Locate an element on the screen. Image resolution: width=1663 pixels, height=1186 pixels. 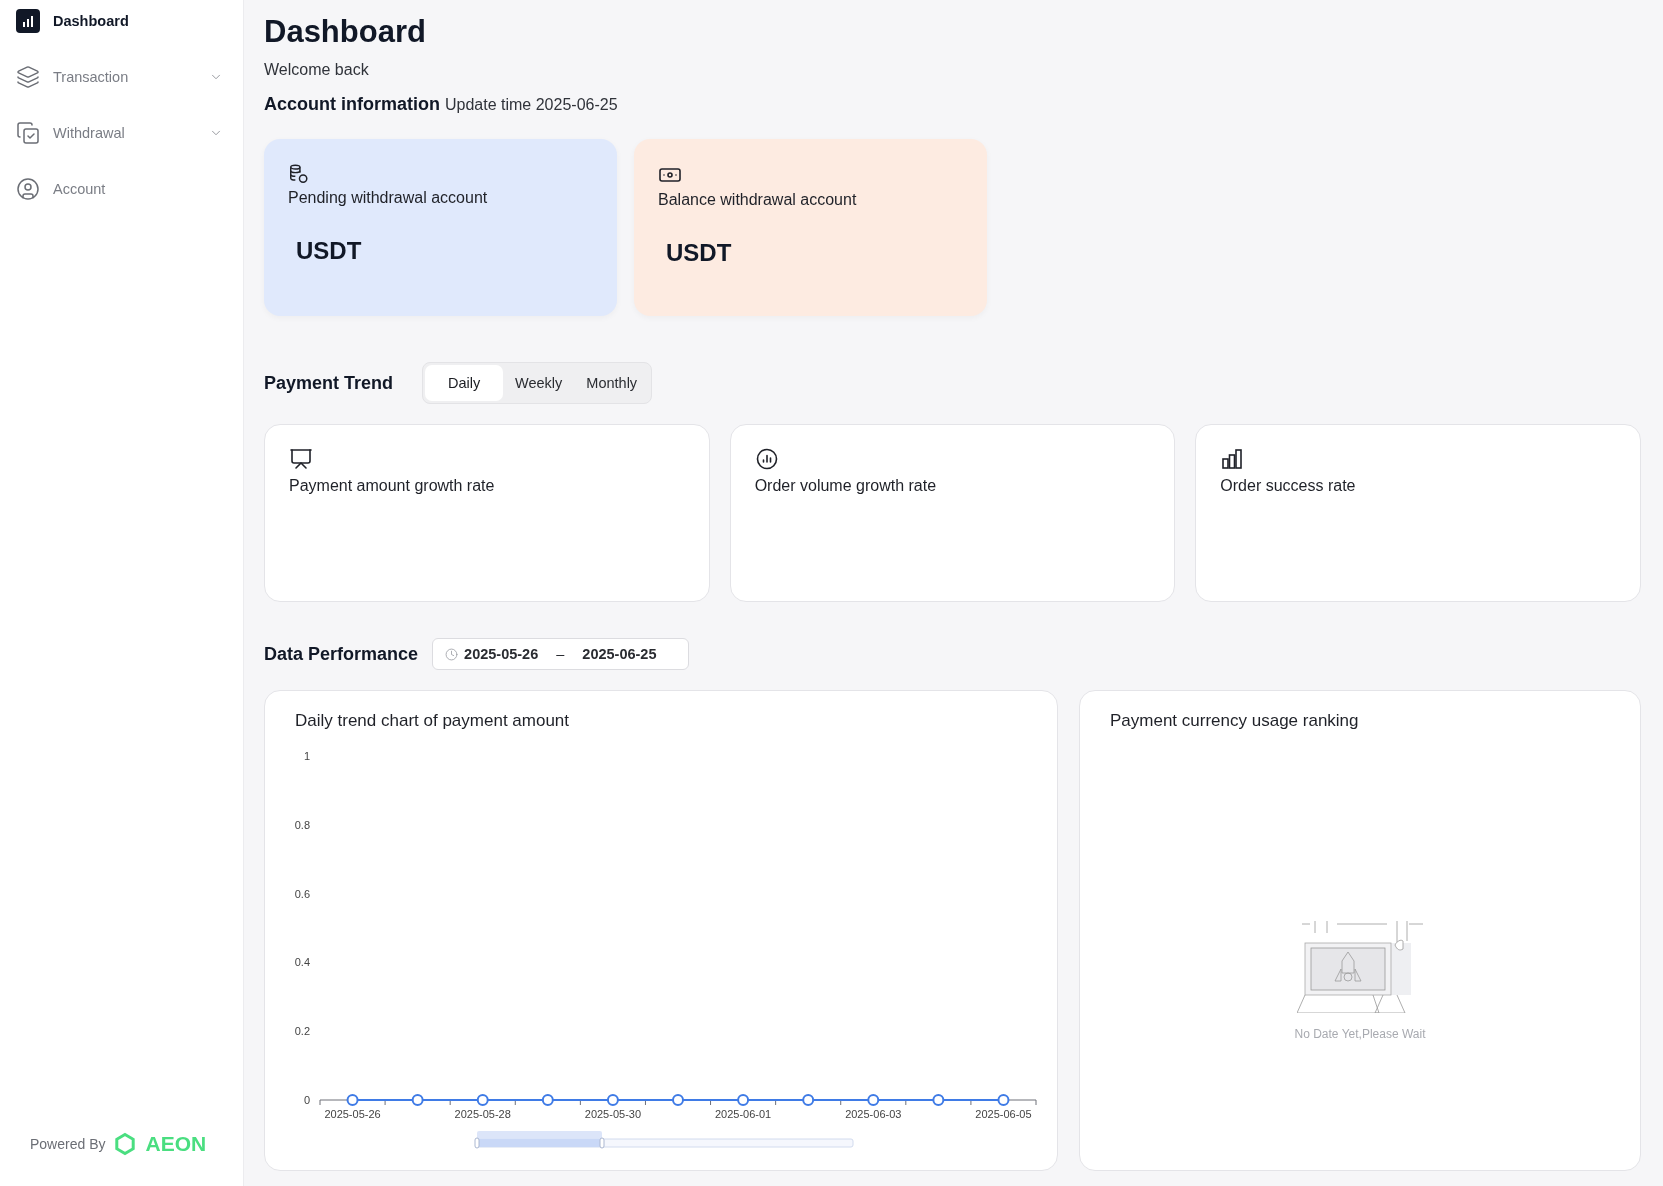
circle-chart-icon is located at coordinates (766, 459).